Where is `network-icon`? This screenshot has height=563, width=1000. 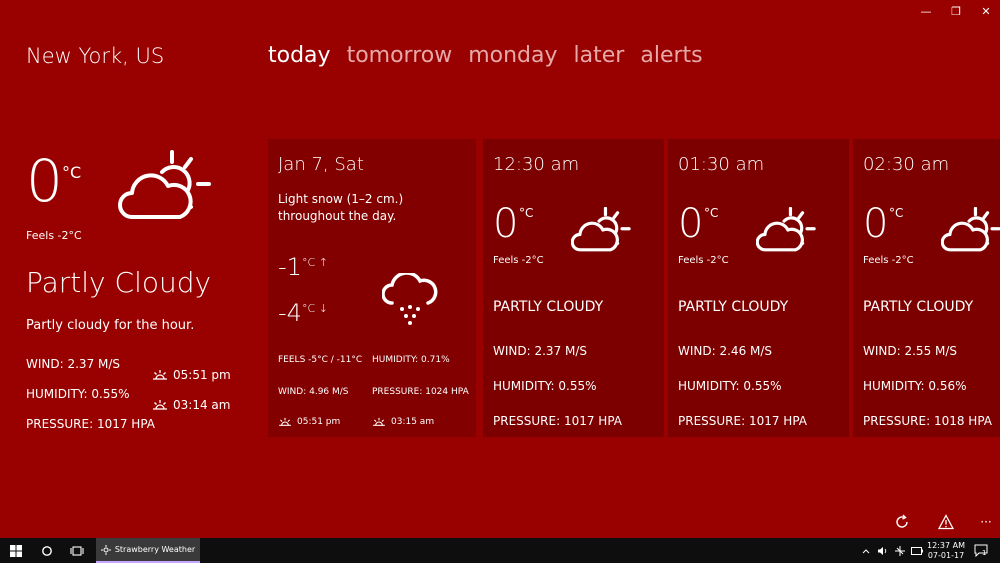
network-icon is located at coordinates (900, 550).